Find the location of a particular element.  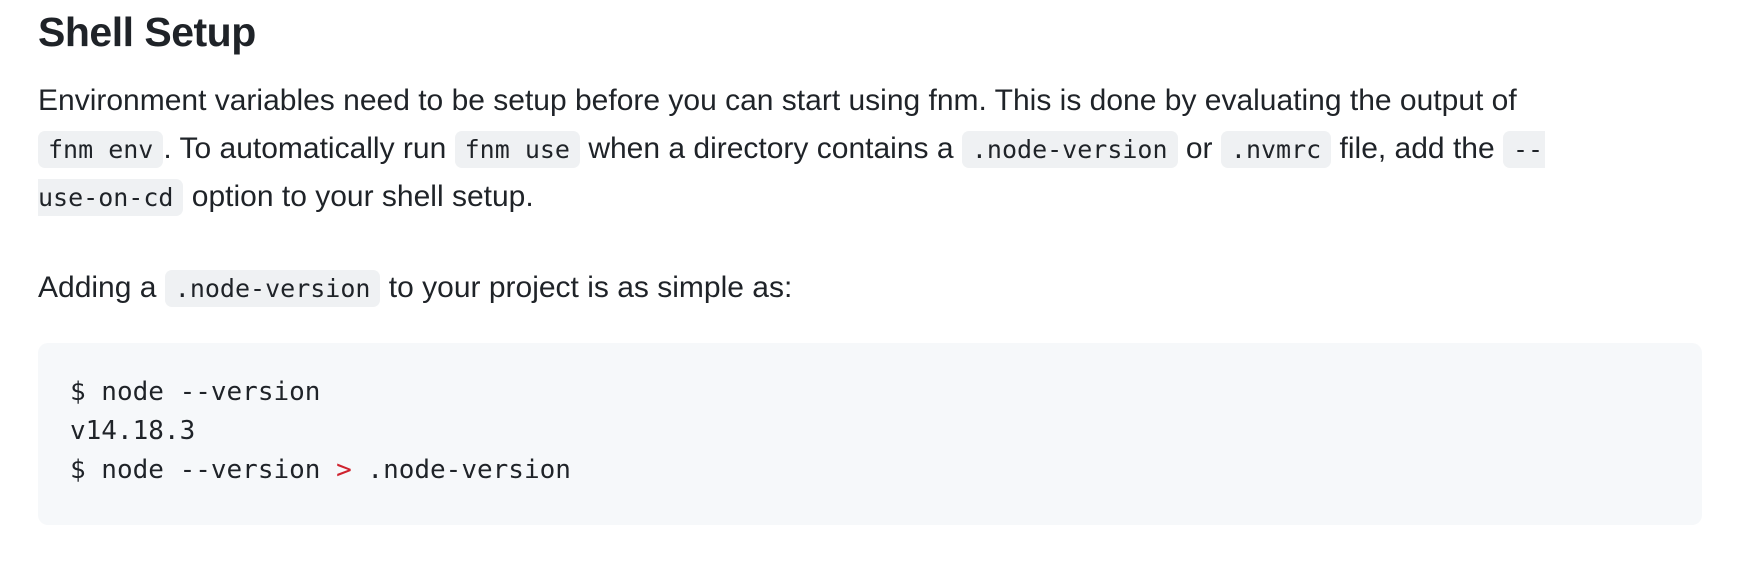

intro-text-2: . To automatically run is located at coordinates (309, 148).